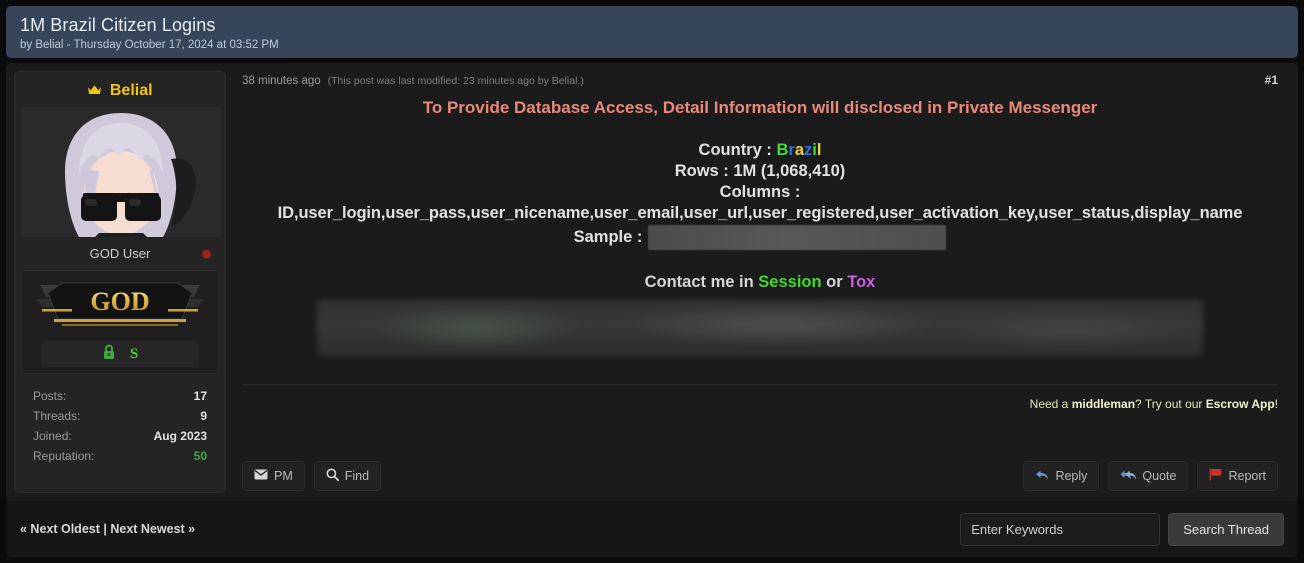 This screenshot has width=1304, height=563. What do you see at coordinates (64, 456) in the screenshot?
I see `stat-label: Reputation:` at bounding box center [64, 456].